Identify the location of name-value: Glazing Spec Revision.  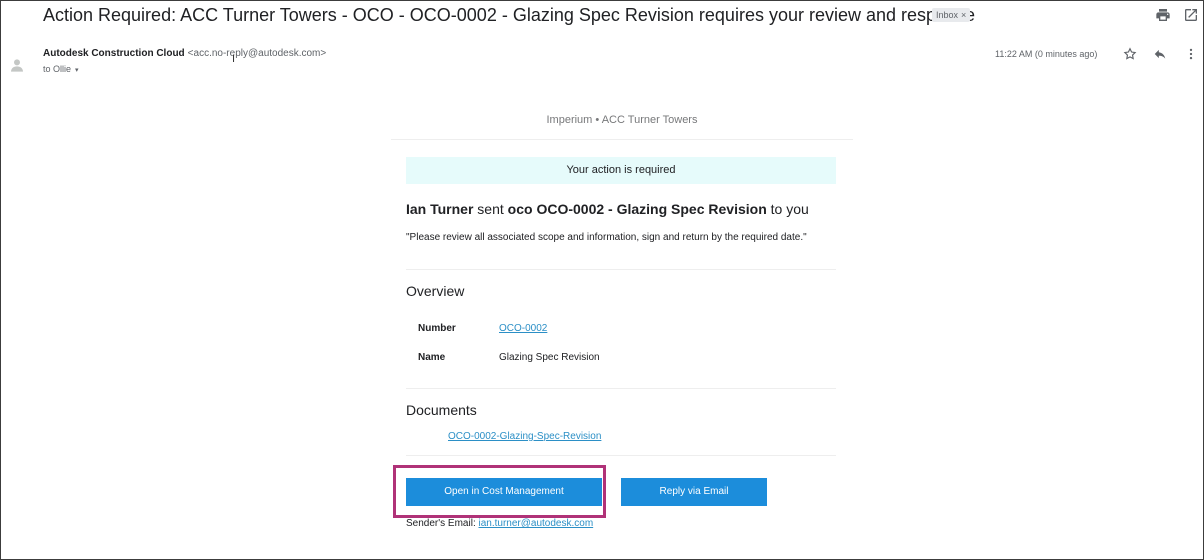
(549, 357).